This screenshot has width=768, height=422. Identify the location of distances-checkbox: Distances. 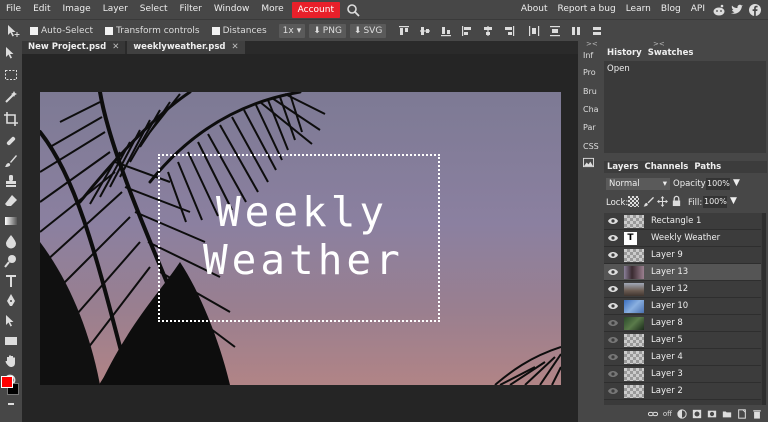
(239, 31).